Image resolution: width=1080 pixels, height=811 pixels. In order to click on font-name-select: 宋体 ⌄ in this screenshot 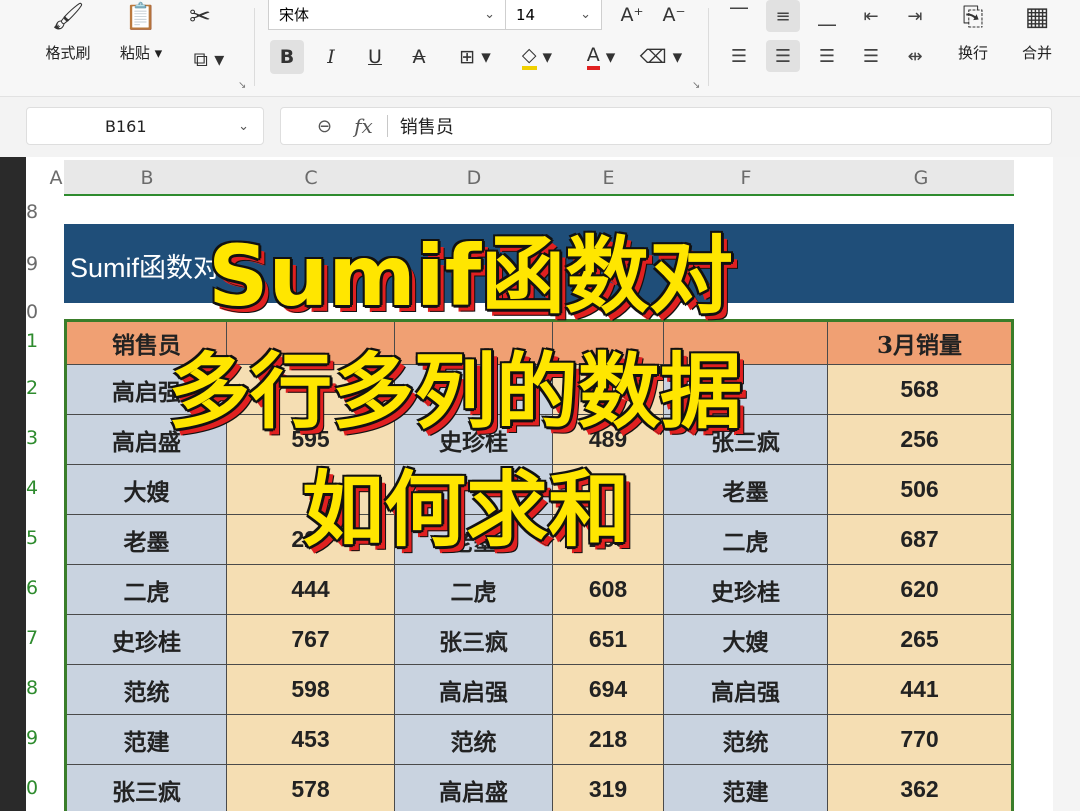, I will do `click(387, 15)`.